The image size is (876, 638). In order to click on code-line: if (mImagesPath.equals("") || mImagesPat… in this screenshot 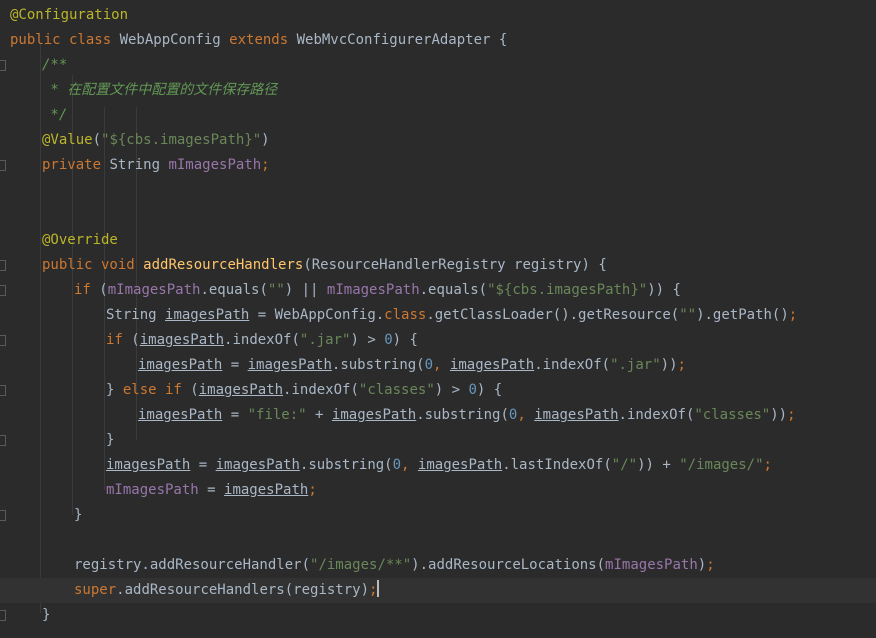, I will do `click(438, 290)`.